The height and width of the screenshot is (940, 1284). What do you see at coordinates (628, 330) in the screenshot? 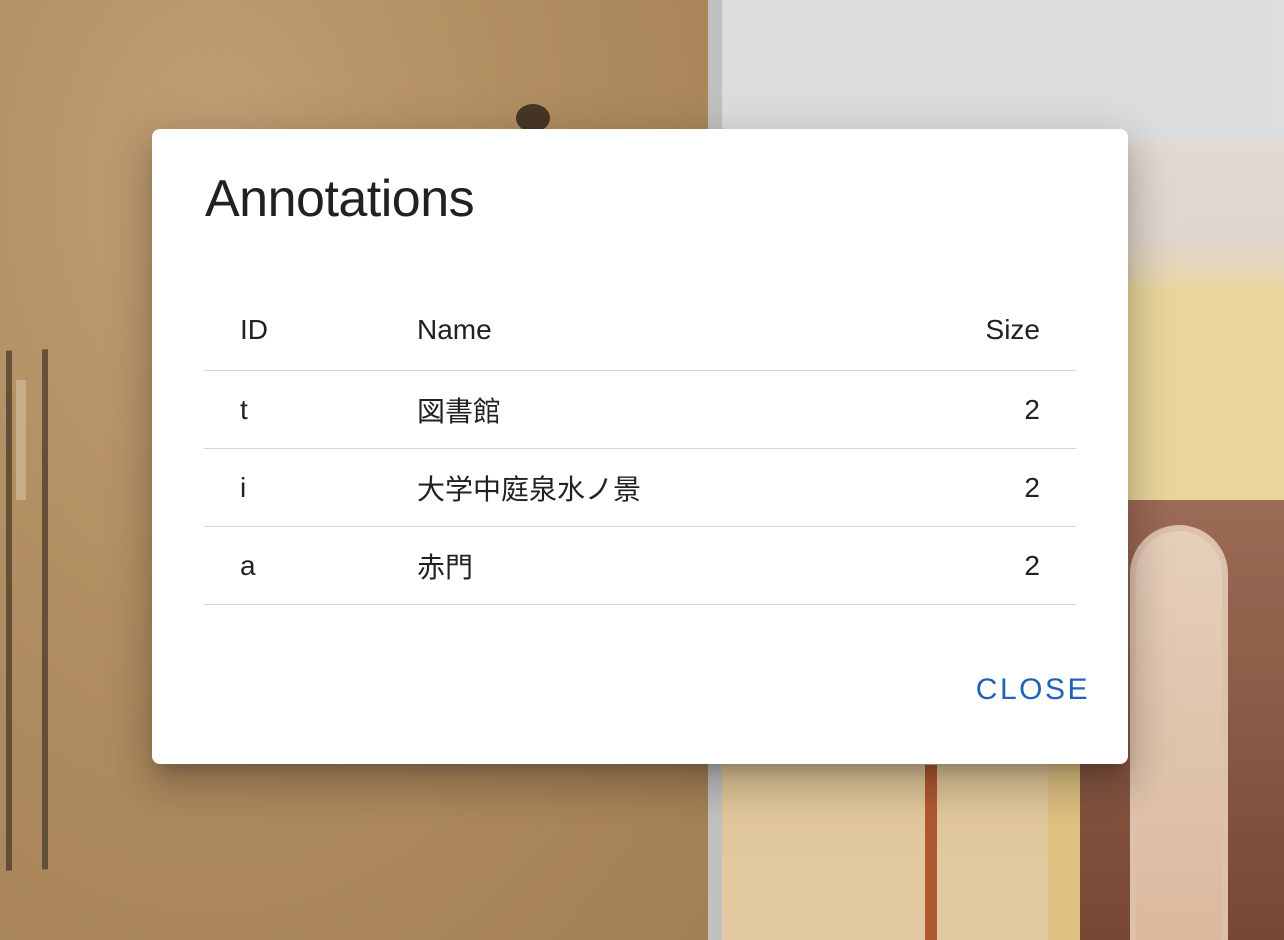
I see `column-header-name: Name` at bounding box center [628, 330].